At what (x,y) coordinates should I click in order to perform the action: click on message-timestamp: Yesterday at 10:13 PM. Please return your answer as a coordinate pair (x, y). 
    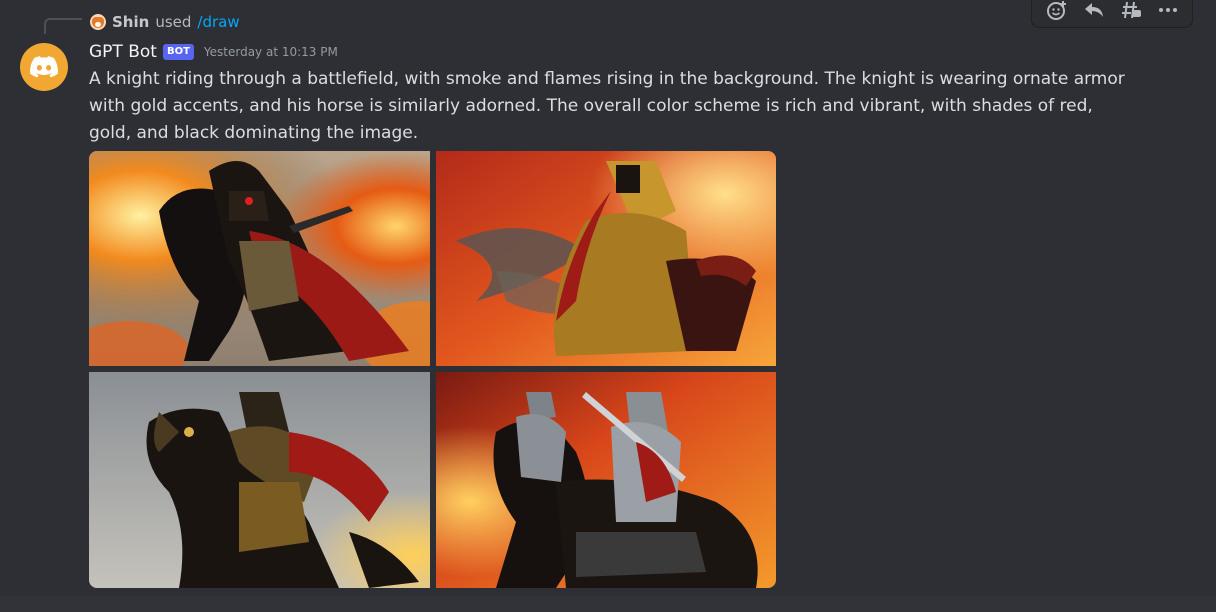
    Looking at the image, I should click on (271, 52).